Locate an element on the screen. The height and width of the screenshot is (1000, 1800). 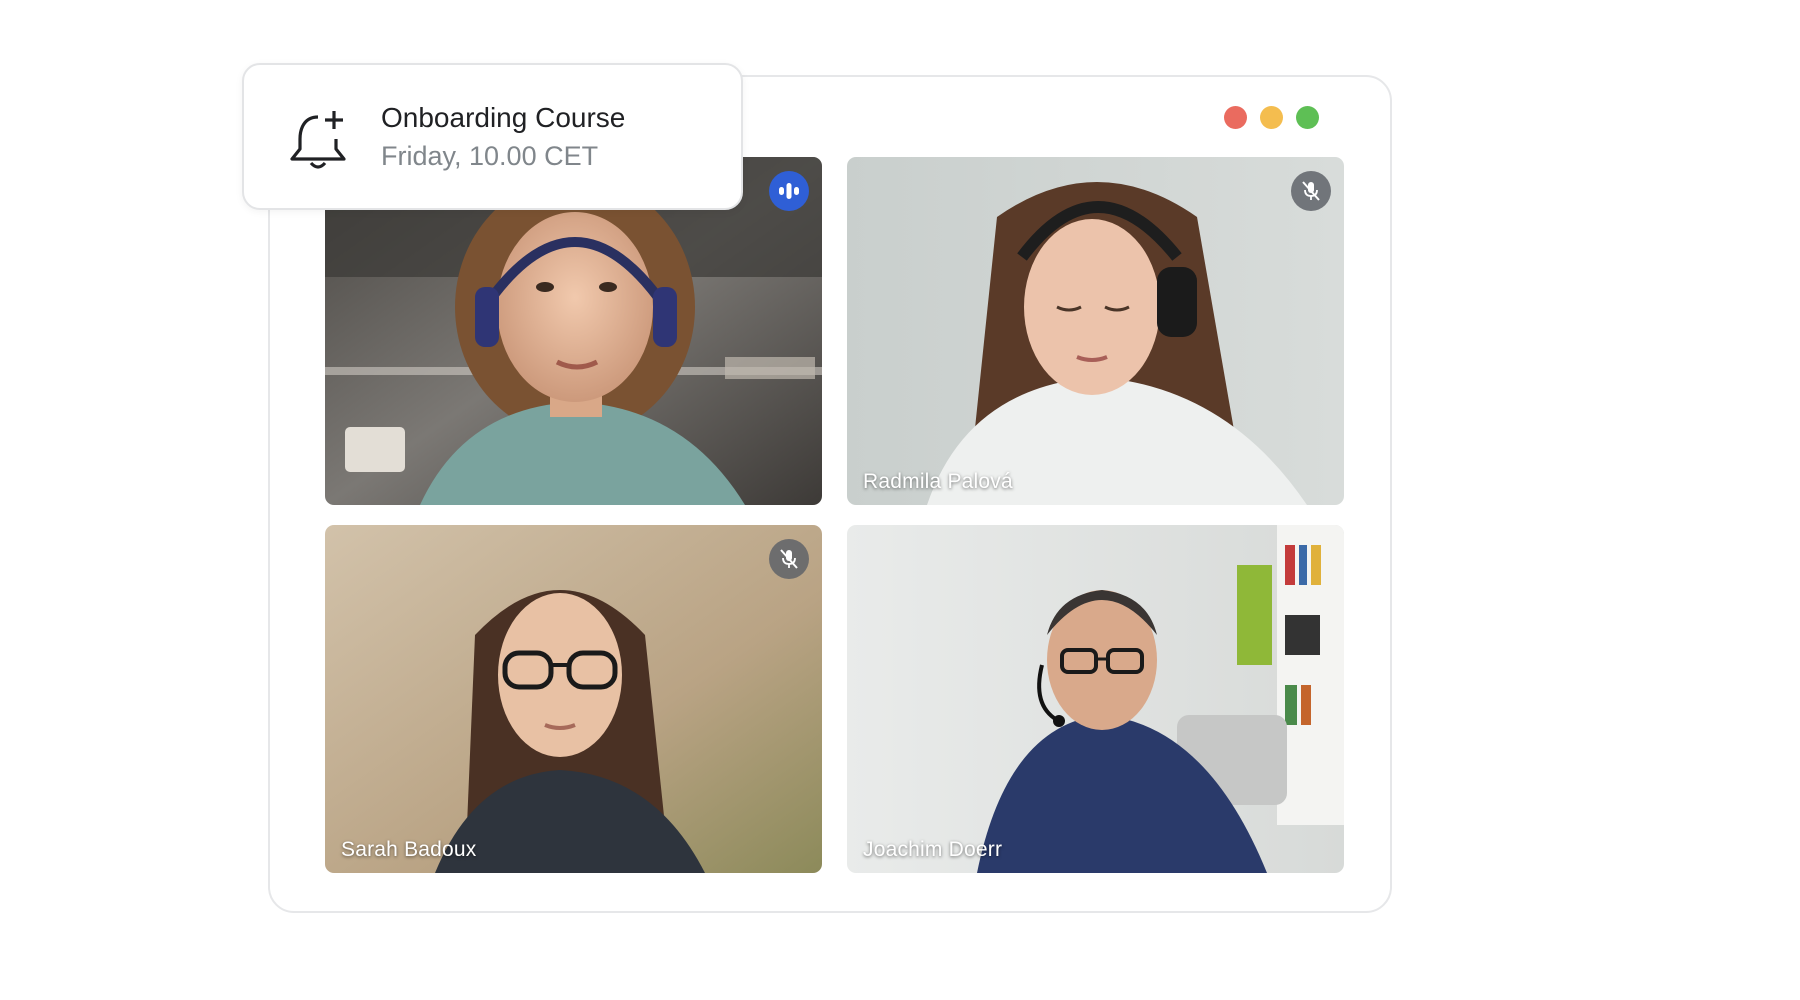
video-tile-radmila: Radmila Palová is located at coordinates (1095, 331).